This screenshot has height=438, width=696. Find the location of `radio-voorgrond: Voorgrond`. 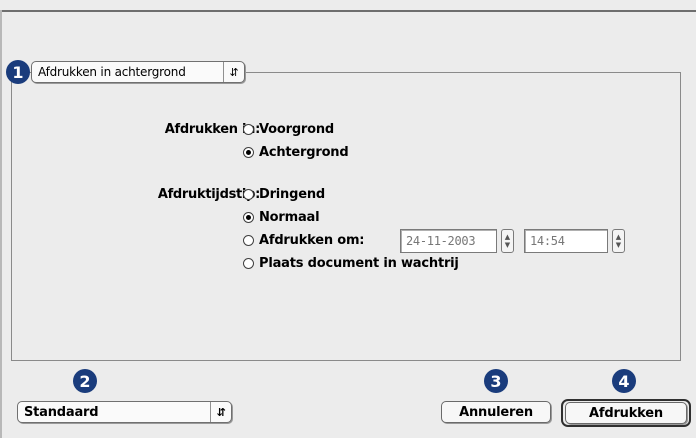

radio-voorgrond: Voorgrond is located at coordinates (288, 129).